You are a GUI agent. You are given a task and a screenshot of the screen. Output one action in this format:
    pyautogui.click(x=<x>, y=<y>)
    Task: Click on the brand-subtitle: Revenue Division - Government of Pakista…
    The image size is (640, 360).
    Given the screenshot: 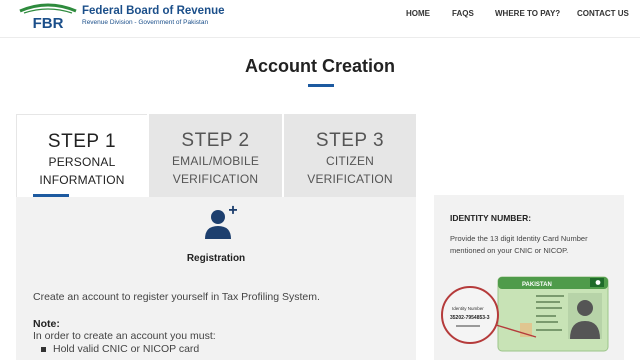 What is the action you would take?
    pyautogui.click(x=145, y=22)
    